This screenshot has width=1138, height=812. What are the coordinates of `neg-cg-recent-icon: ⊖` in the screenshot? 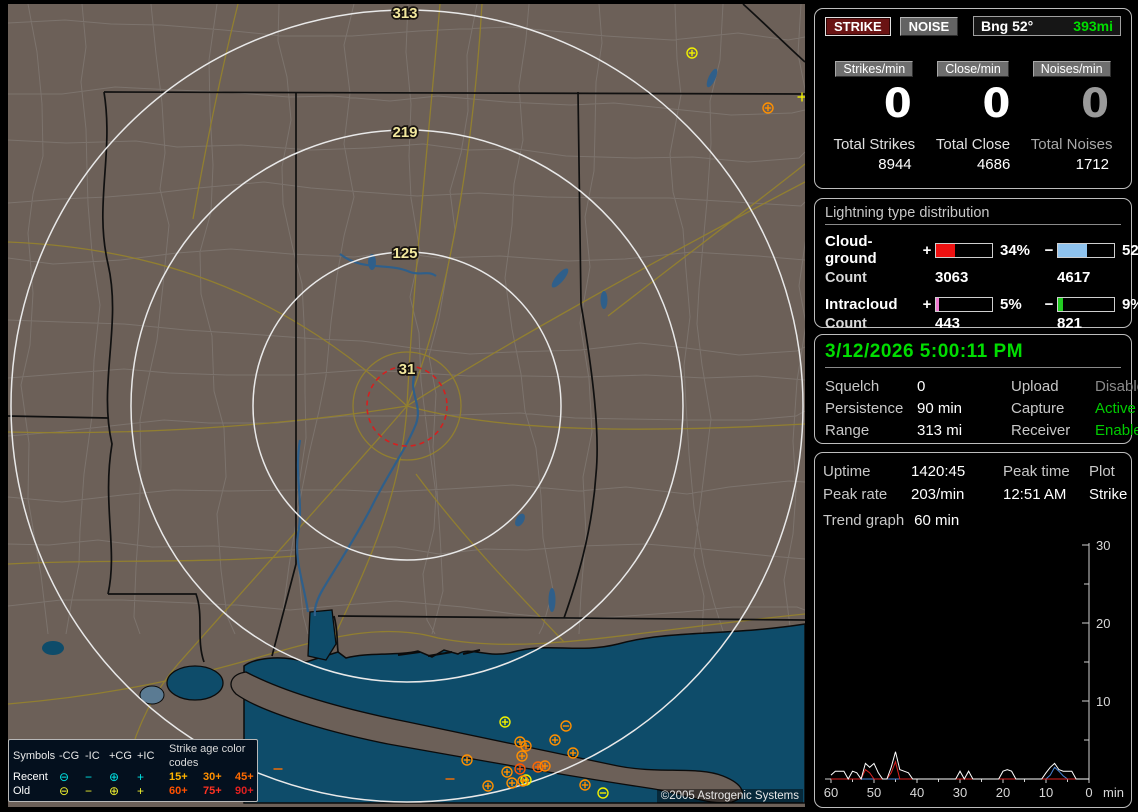 It's located at (64, 777).